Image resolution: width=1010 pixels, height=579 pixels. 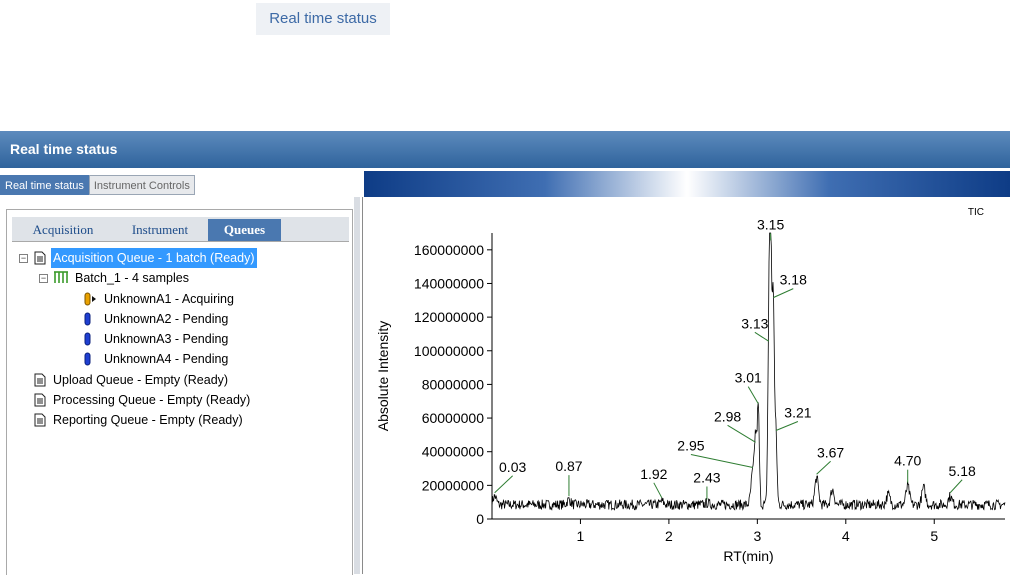 I want to click on x-tick-label: 4, so click(x=846, y=536).